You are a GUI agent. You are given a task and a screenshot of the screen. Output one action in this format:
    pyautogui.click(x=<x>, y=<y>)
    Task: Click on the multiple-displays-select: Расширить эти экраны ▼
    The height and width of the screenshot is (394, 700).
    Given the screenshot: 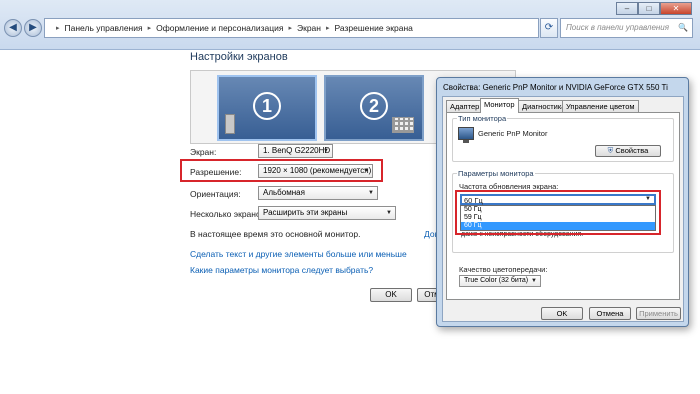 What is the action you would take?
    pyautogui.click(x=327, y=213)
    